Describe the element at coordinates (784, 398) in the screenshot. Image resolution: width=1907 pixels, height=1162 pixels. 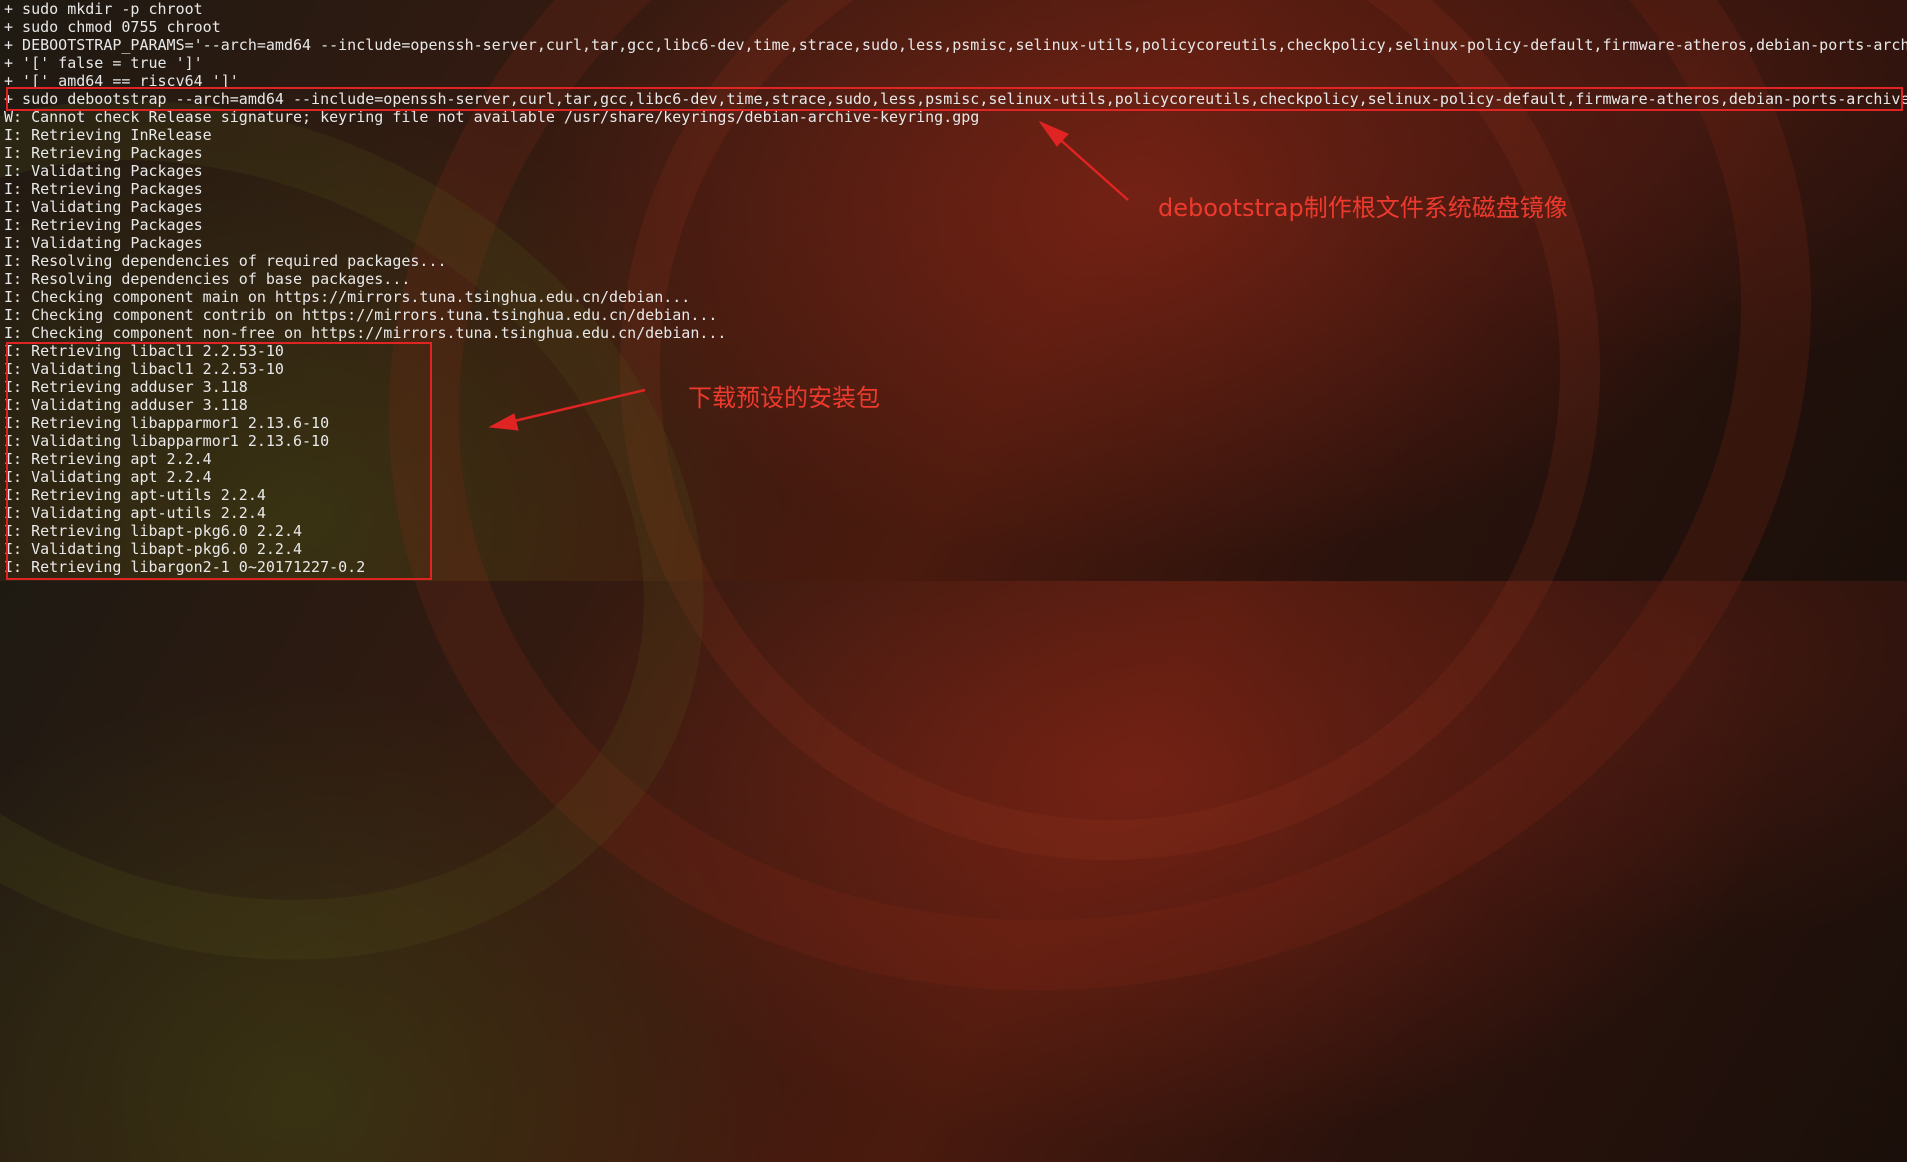
I see `download-annotation: 下载预设的安装包` at that location.